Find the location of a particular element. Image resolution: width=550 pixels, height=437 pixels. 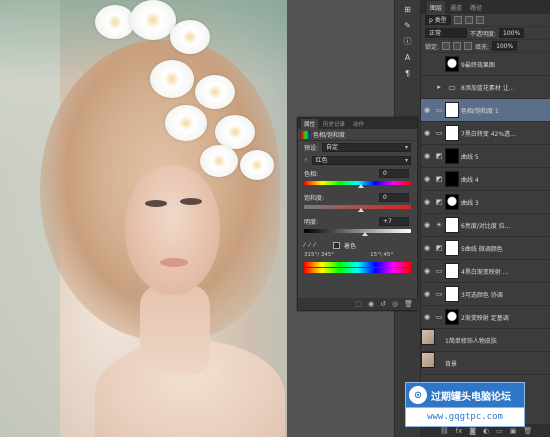

tab-properties: 属性 is located at coordinates (310, 124).